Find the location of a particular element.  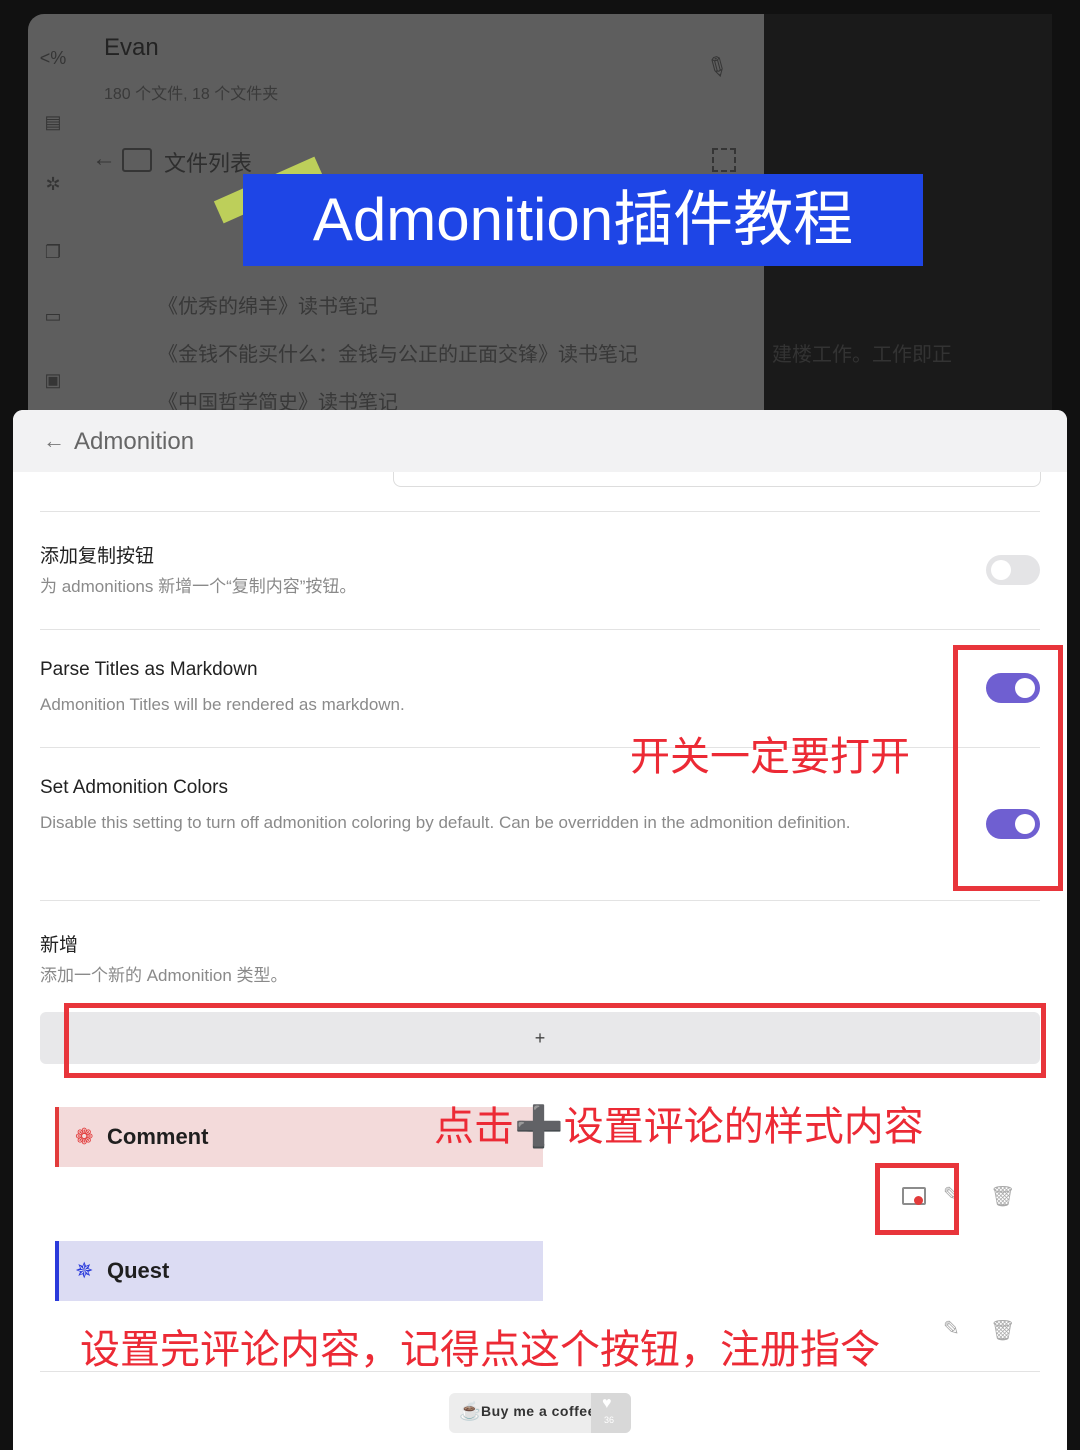

setting-desc: 添加一个新的 Admonition 类型。 is located at coordinates (164, 975).